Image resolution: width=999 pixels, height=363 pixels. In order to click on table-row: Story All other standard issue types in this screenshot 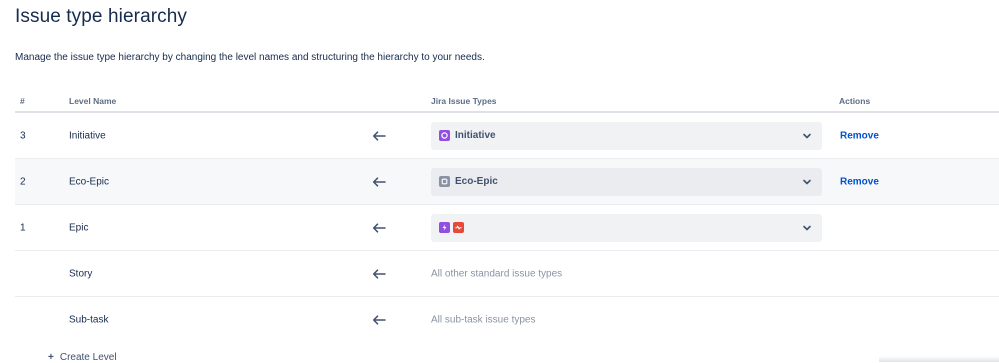, I will do `click(507, 274)`.